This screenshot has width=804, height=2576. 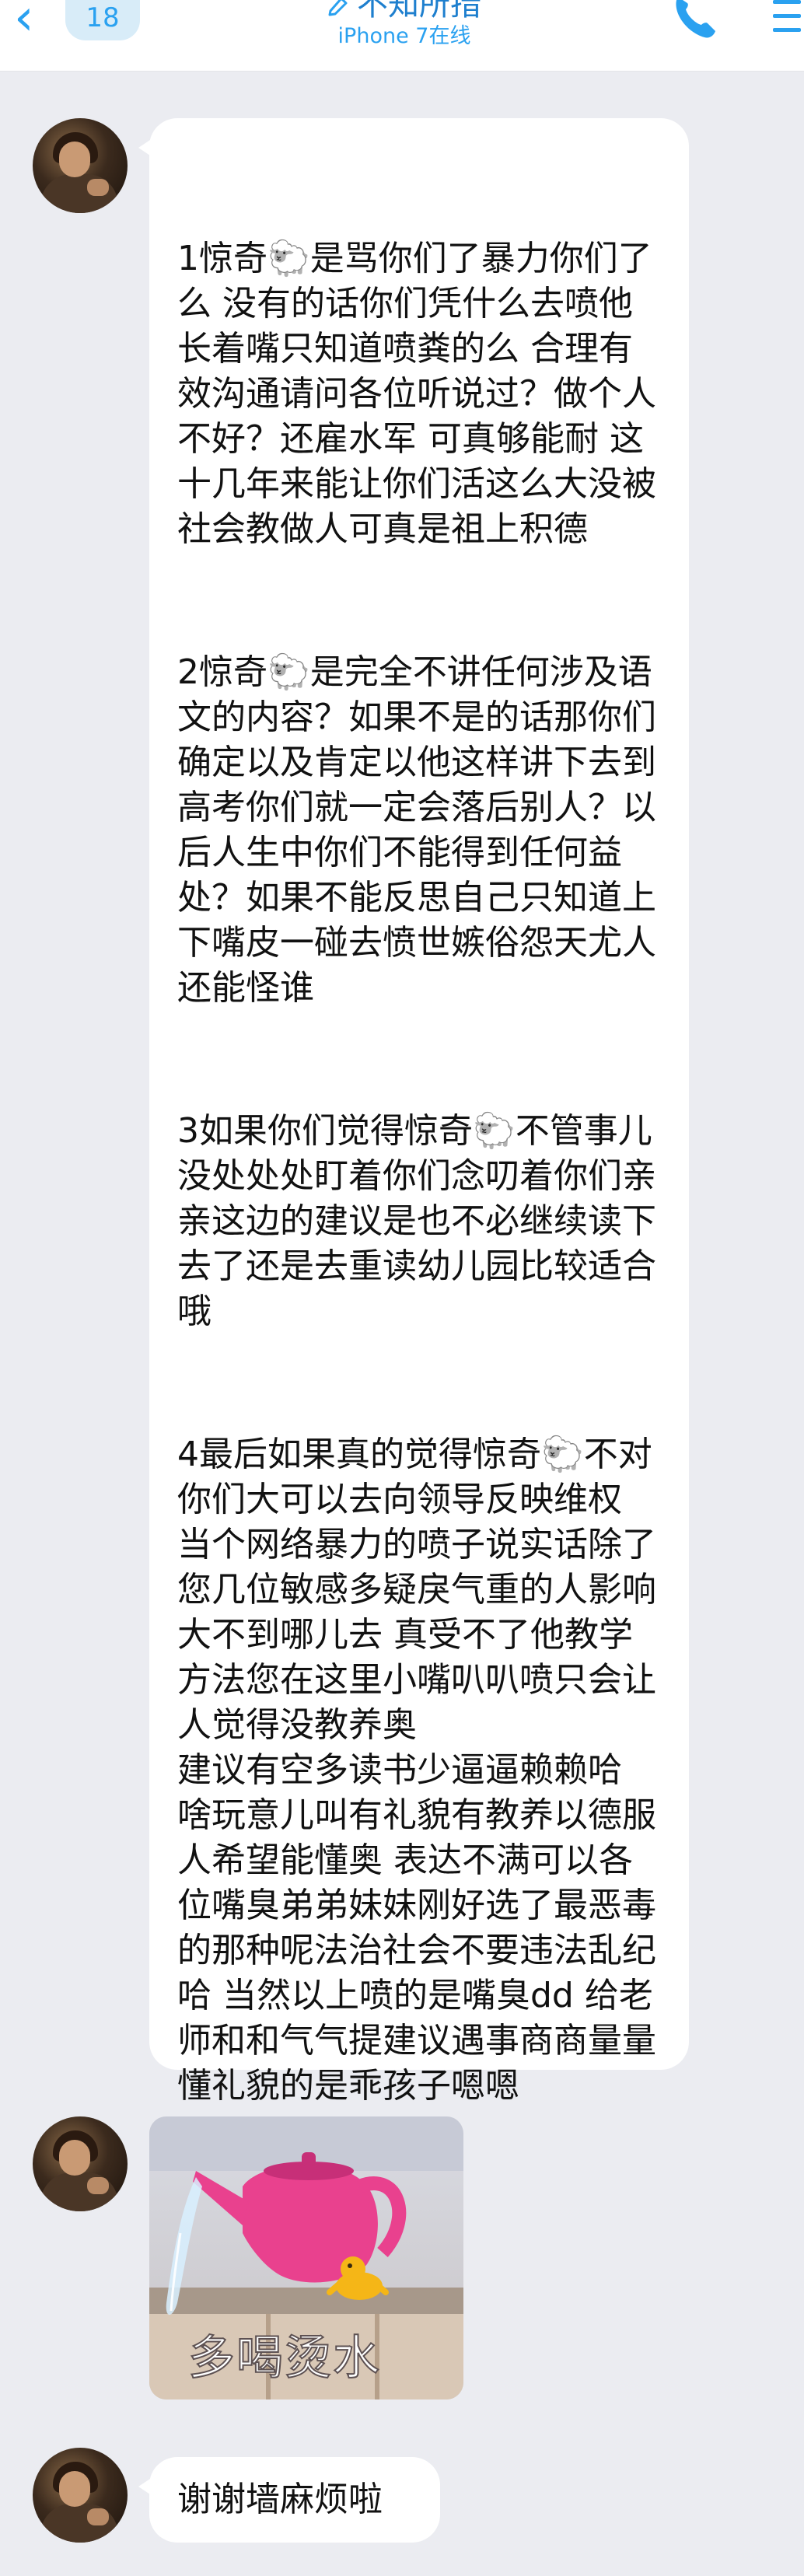 What do you see at coordinates (306, 2257) in the screenshot?
I see `sticker-image: 多喝烫水` at bounding box center [306, 2257].